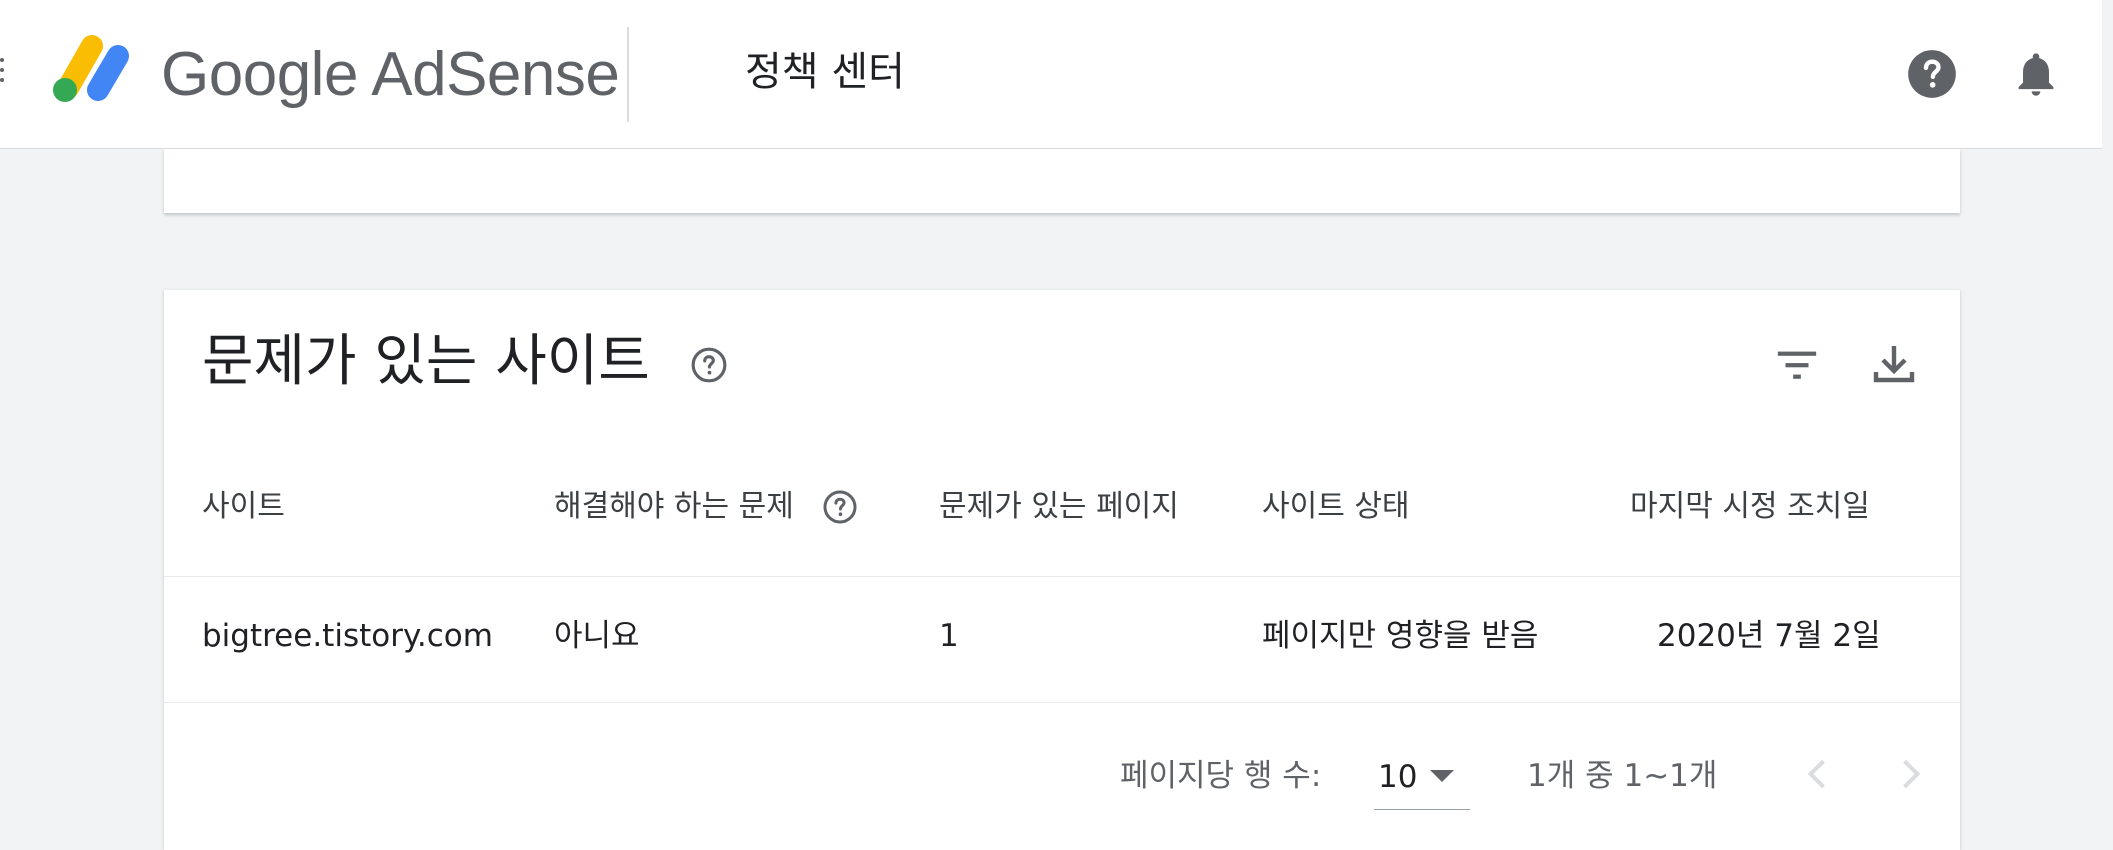 The width and height of the screenshot is (2113, 850). Describe the element at coordinates (1398, 777) in the screenshot. I see `rows-per-page-value: 10` at that location.